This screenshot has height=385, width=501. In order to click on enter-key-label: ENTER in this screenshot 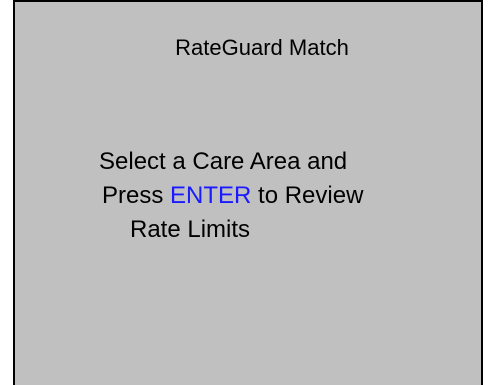, I will do `click(211, 195)`.